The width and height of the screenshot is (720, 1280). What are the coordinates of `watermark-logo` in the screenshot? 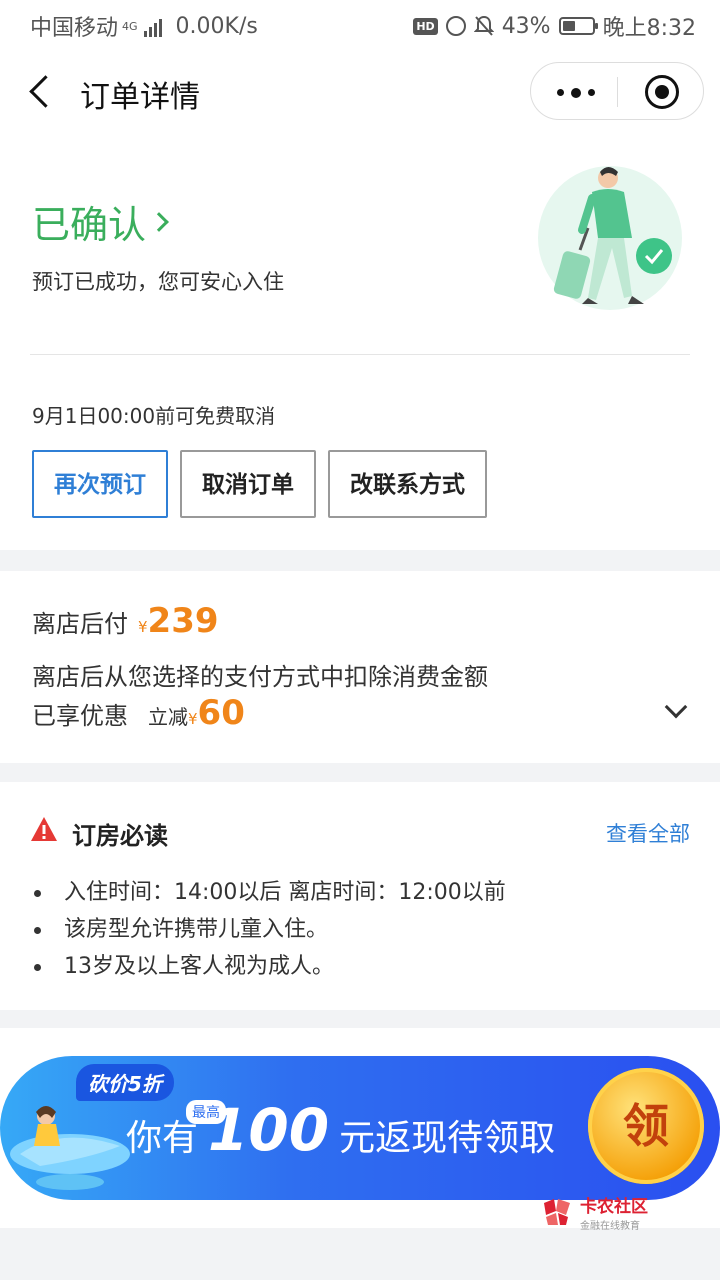 It's located at (557, 1212).